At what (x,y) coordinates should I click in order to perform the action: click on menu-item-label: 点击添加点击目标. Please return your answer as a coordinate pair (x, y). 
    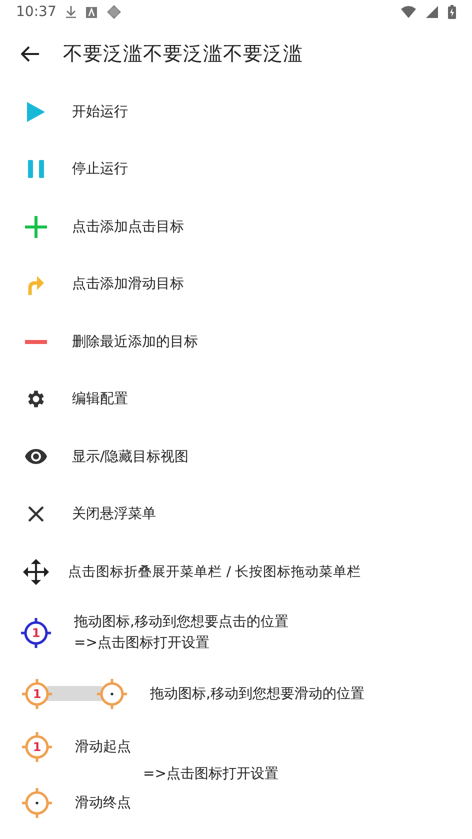
    Looking at the image, I should click on (128, 227).